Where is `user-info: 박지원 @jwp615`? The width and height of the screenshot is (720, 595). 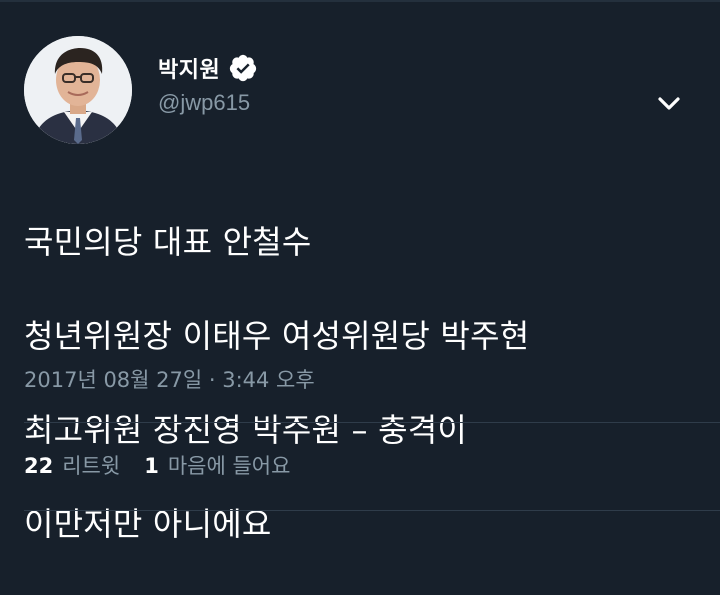 user-info: 박지원 @jwp615 is located at coordinates (208, 83).